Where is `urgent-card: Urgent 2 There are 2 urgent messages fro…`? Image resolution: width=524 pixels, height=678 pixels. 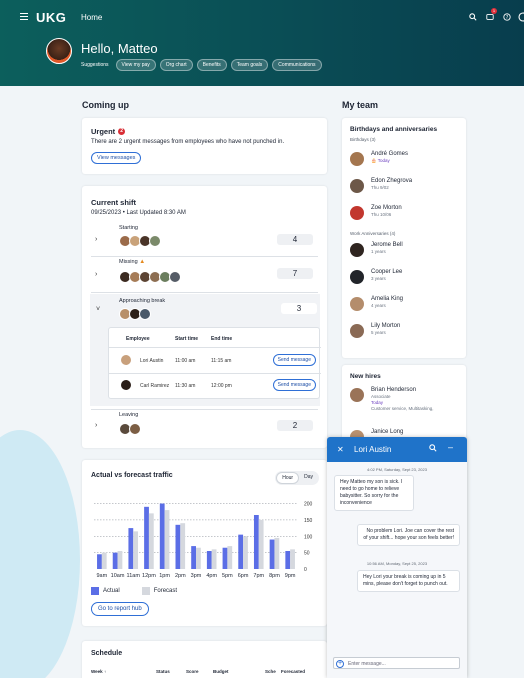 urgent-card: Urgent 2 There are 2 urgent messages fro… is located at coordinates (204, 146).